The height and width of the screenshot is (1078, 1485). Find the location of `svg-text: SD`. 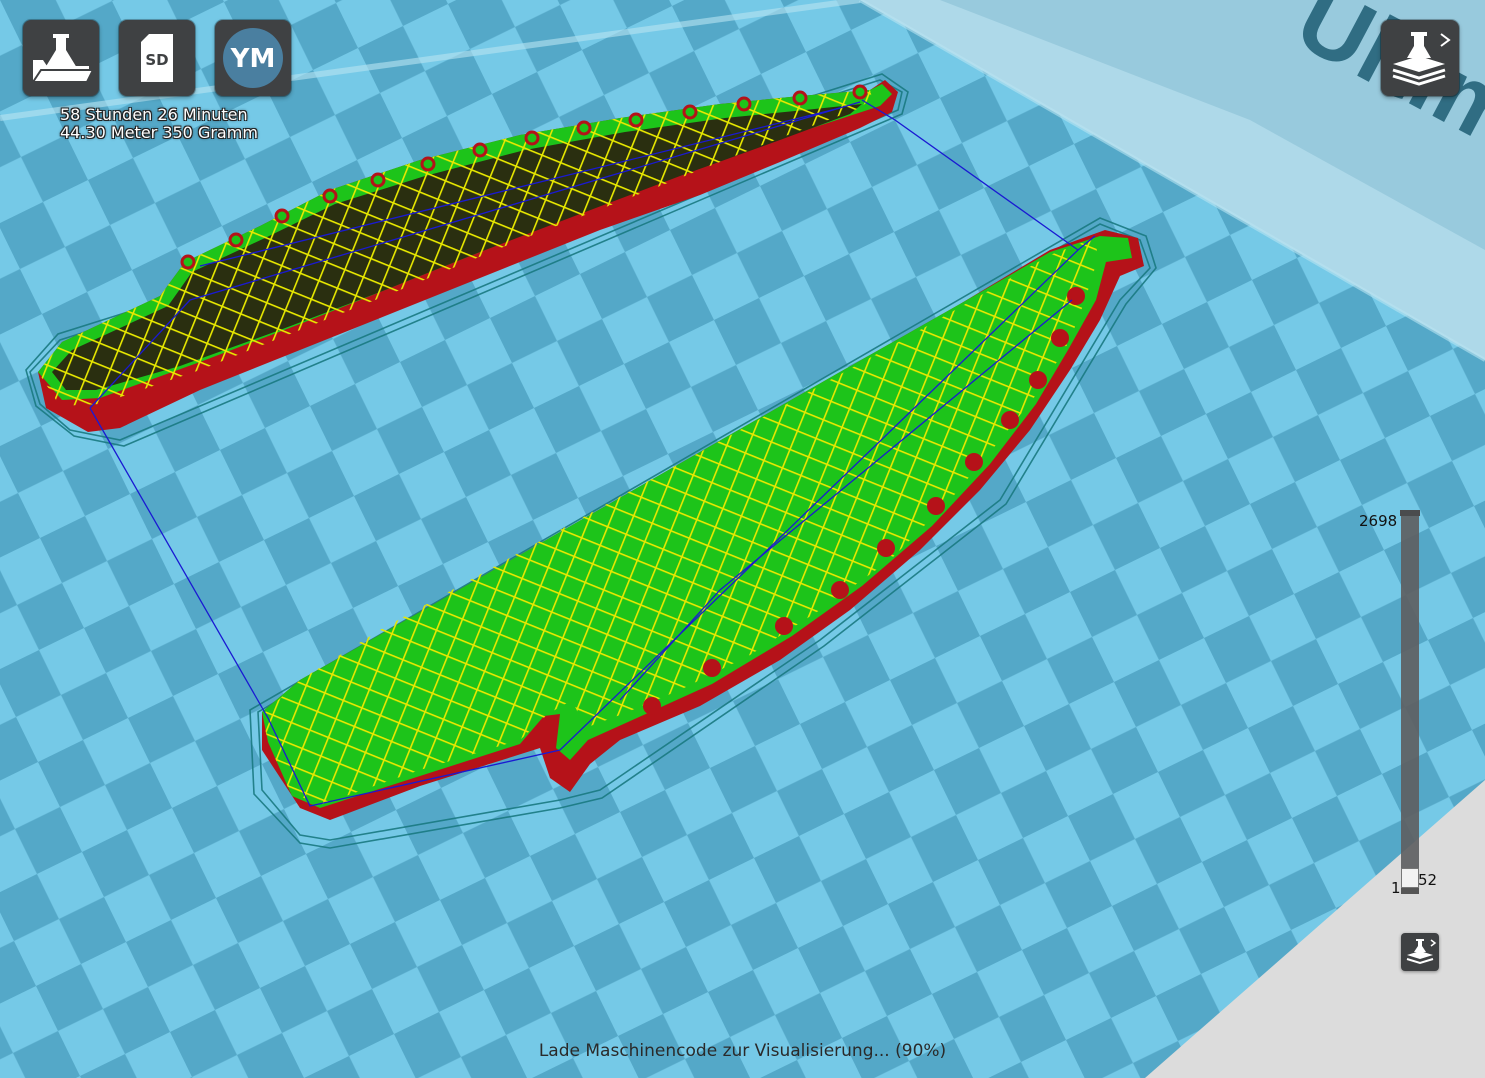

svg-text: SD is located at coordinates (156, 60).